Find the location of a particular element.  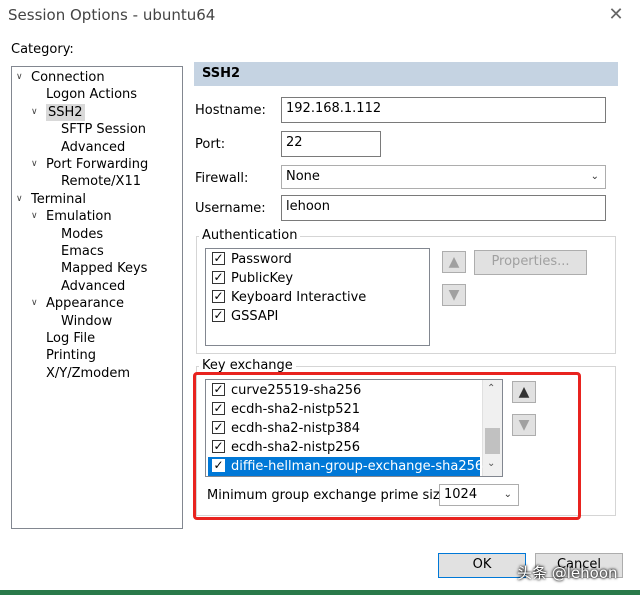

window-bottom-edge is located at coordinates (320, 592).